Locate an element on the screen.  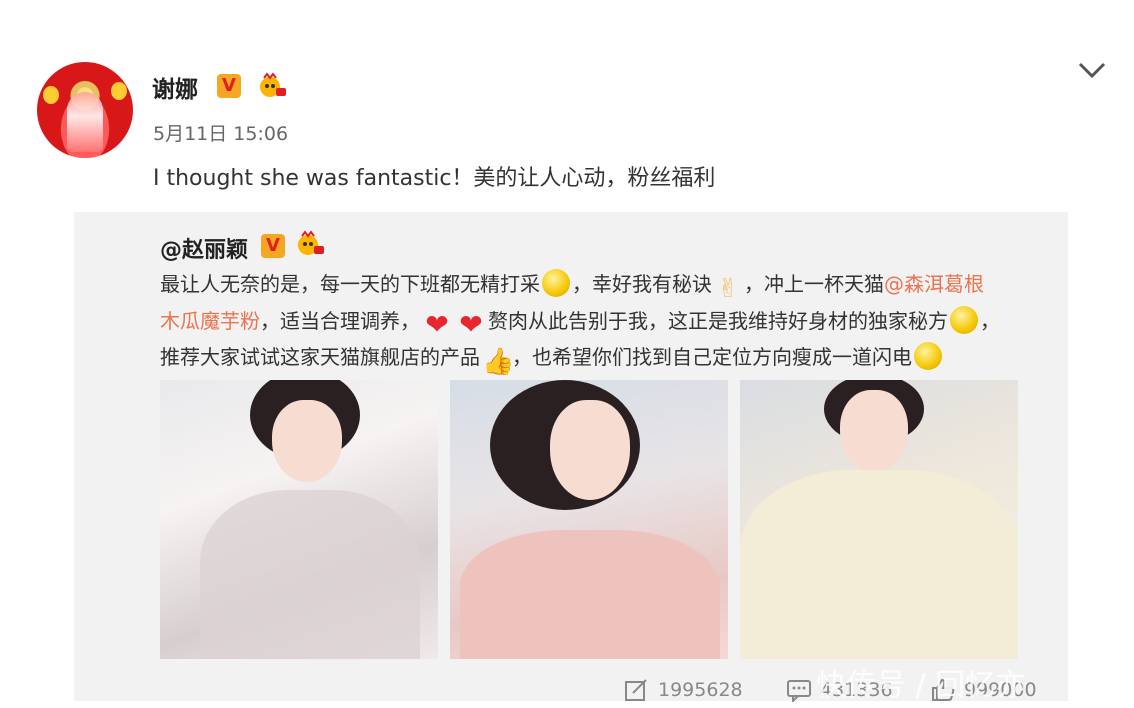
repost-count: 1995628 is located at coordinates (689, 693).